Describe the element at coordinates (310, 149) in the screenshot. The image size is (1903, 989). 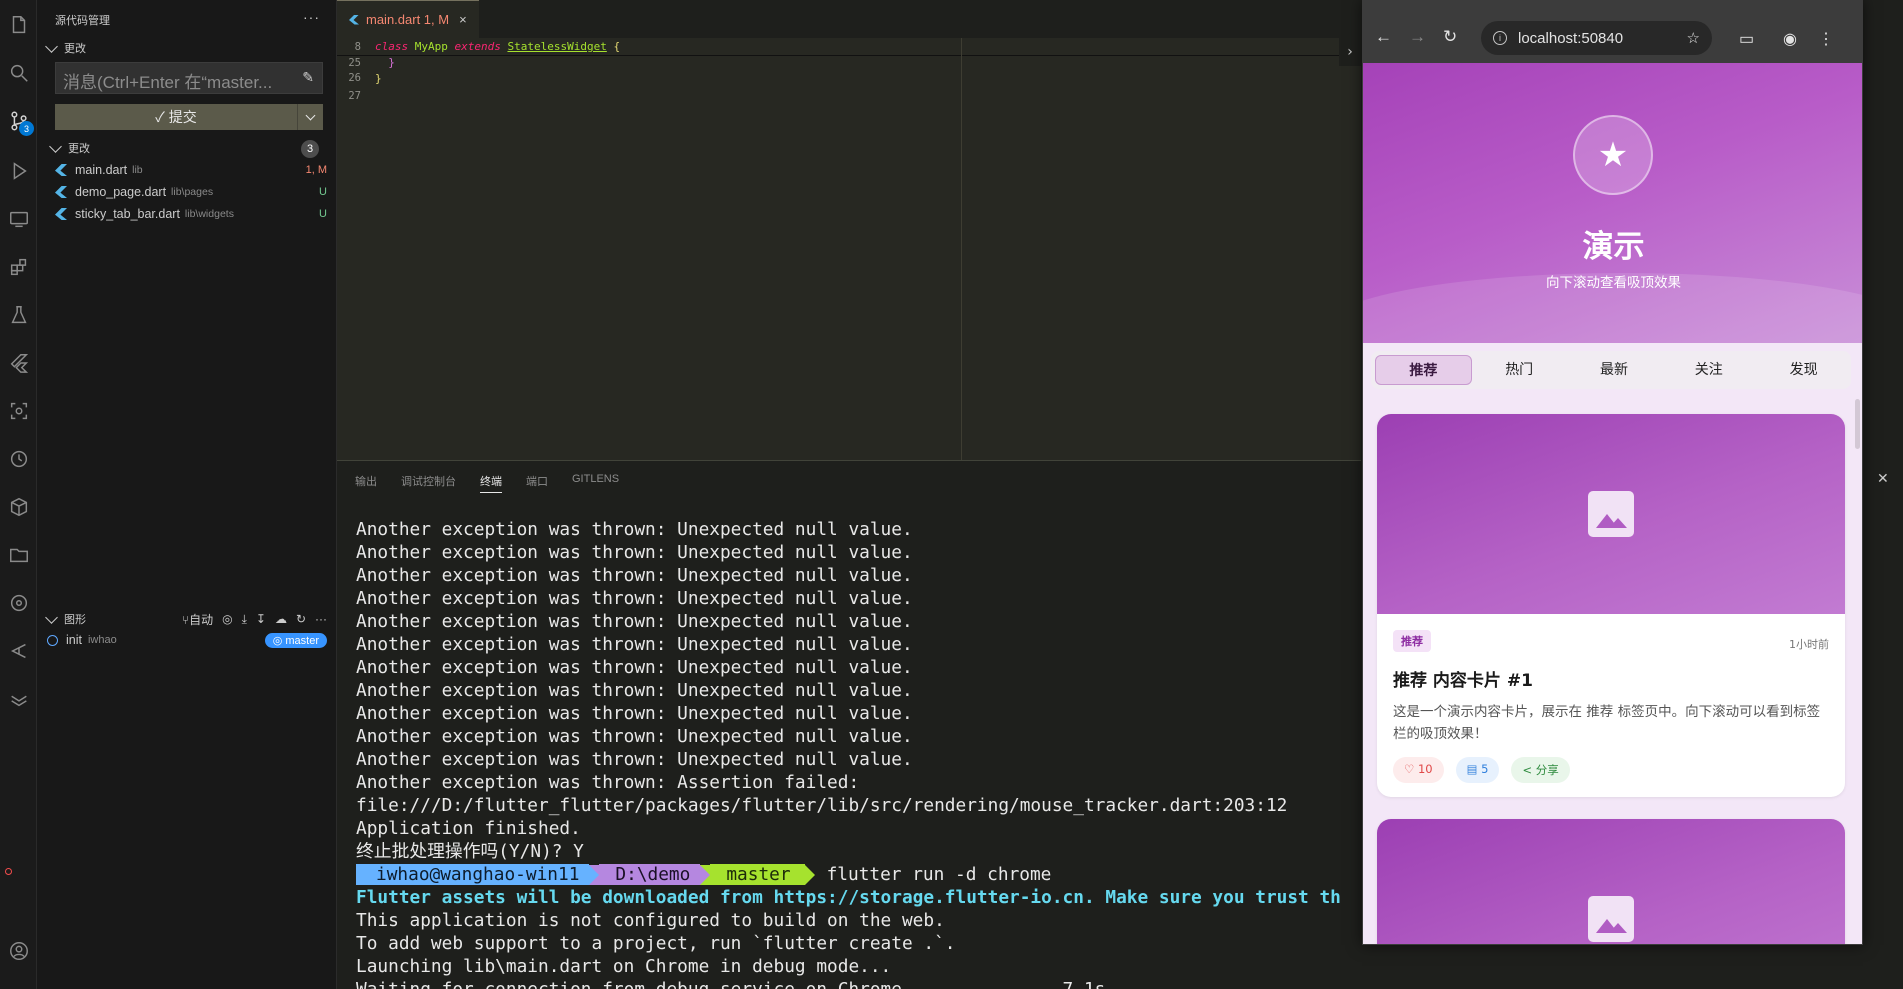
I see `changes-count-badge: 3` at that location.